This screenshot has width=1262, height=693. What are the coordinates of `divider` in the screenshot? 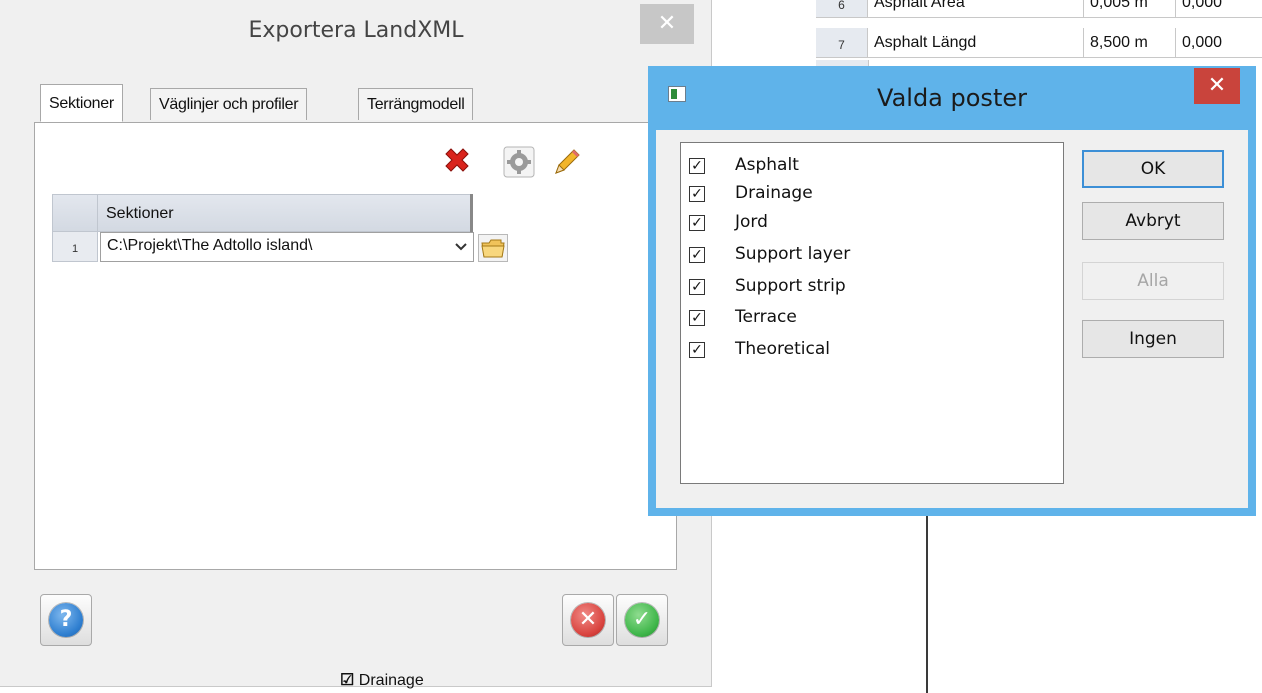 It's located at (927, 604).